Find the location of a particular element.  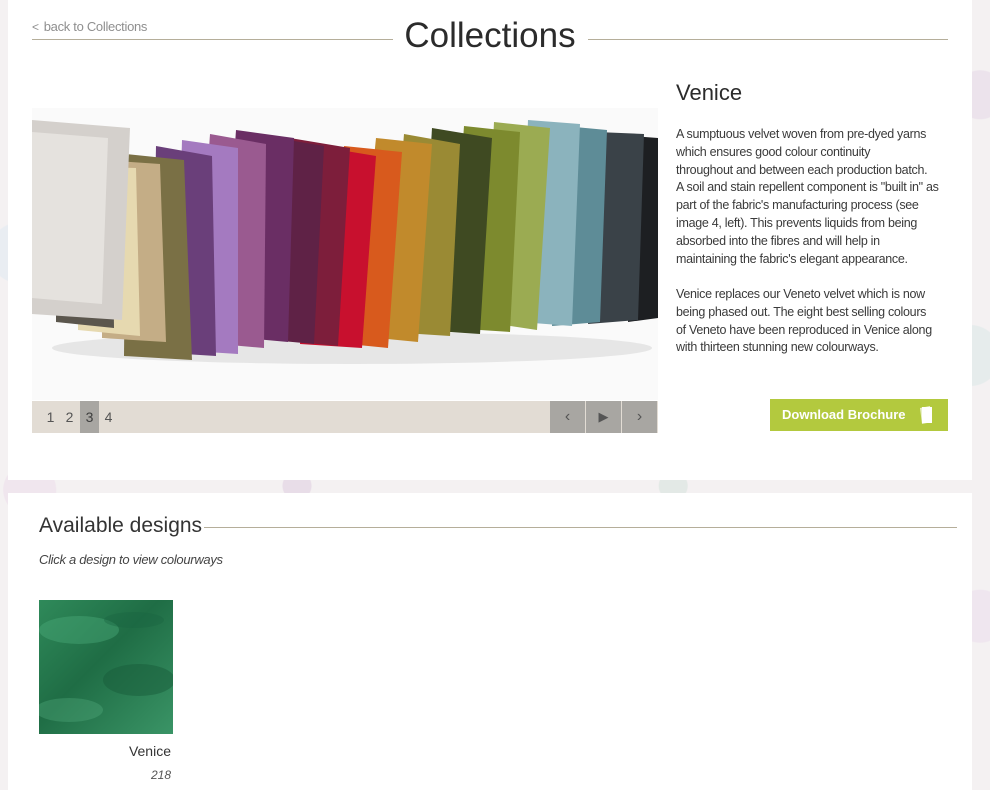

carousel-next-button: › is located at coordinates (639, 417).